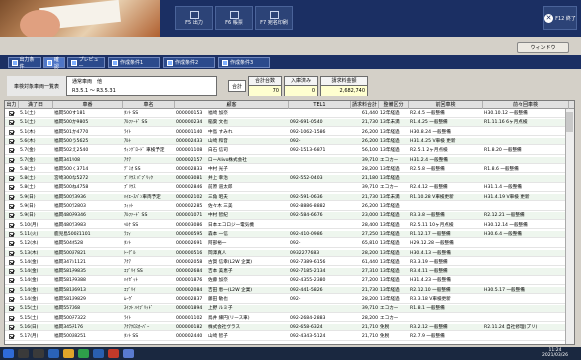  I want to click on tab-preview: プレビュー, so click(86, 63).